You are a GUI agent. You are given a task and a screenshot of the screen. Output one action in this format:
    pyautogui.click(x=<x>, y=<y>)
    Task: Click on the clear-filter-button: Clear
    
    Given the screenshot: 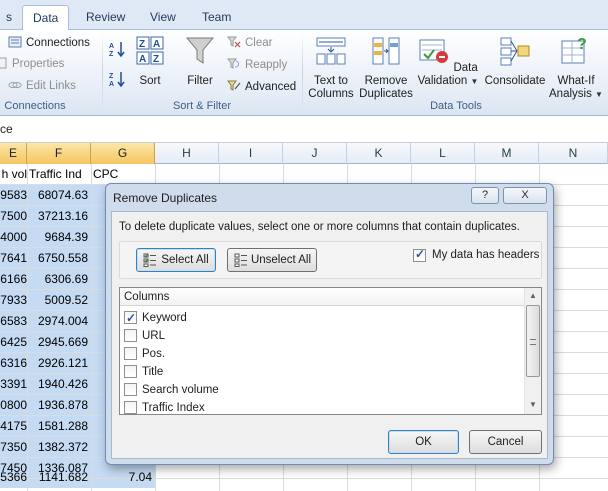 What is the action you would take?
    pyautogui.click(x=249, y=43)
    